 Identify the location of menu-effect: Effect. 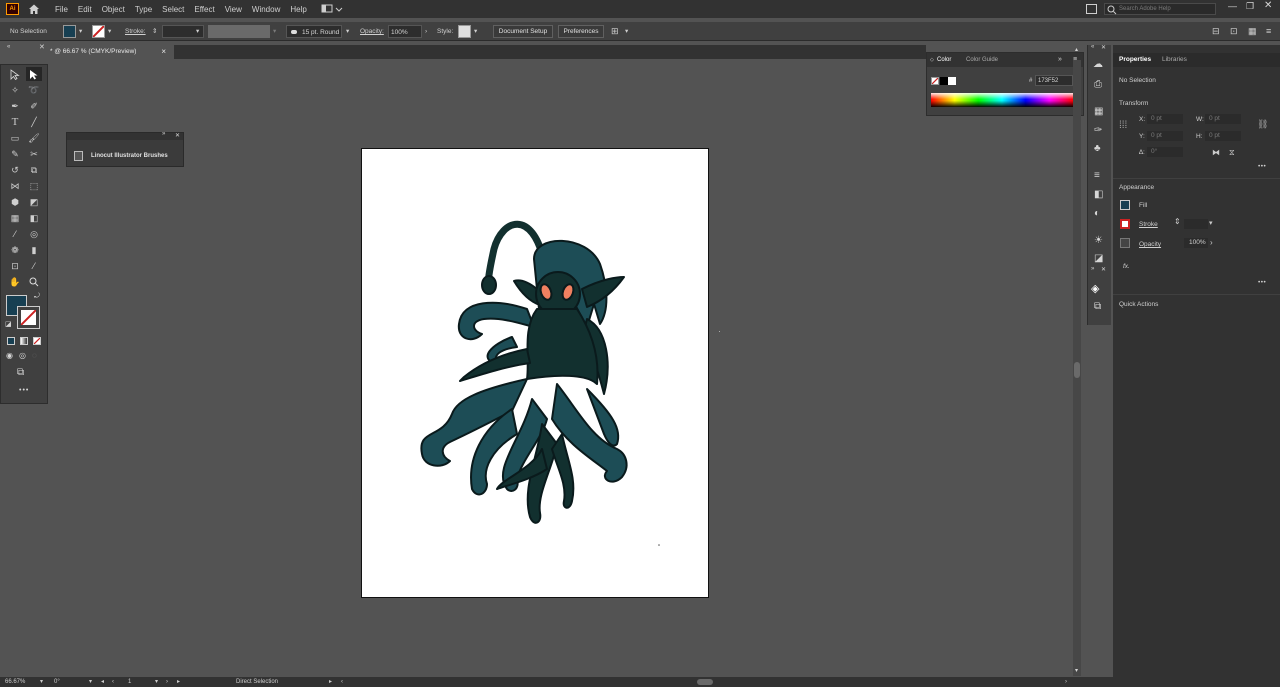
(204, 9).